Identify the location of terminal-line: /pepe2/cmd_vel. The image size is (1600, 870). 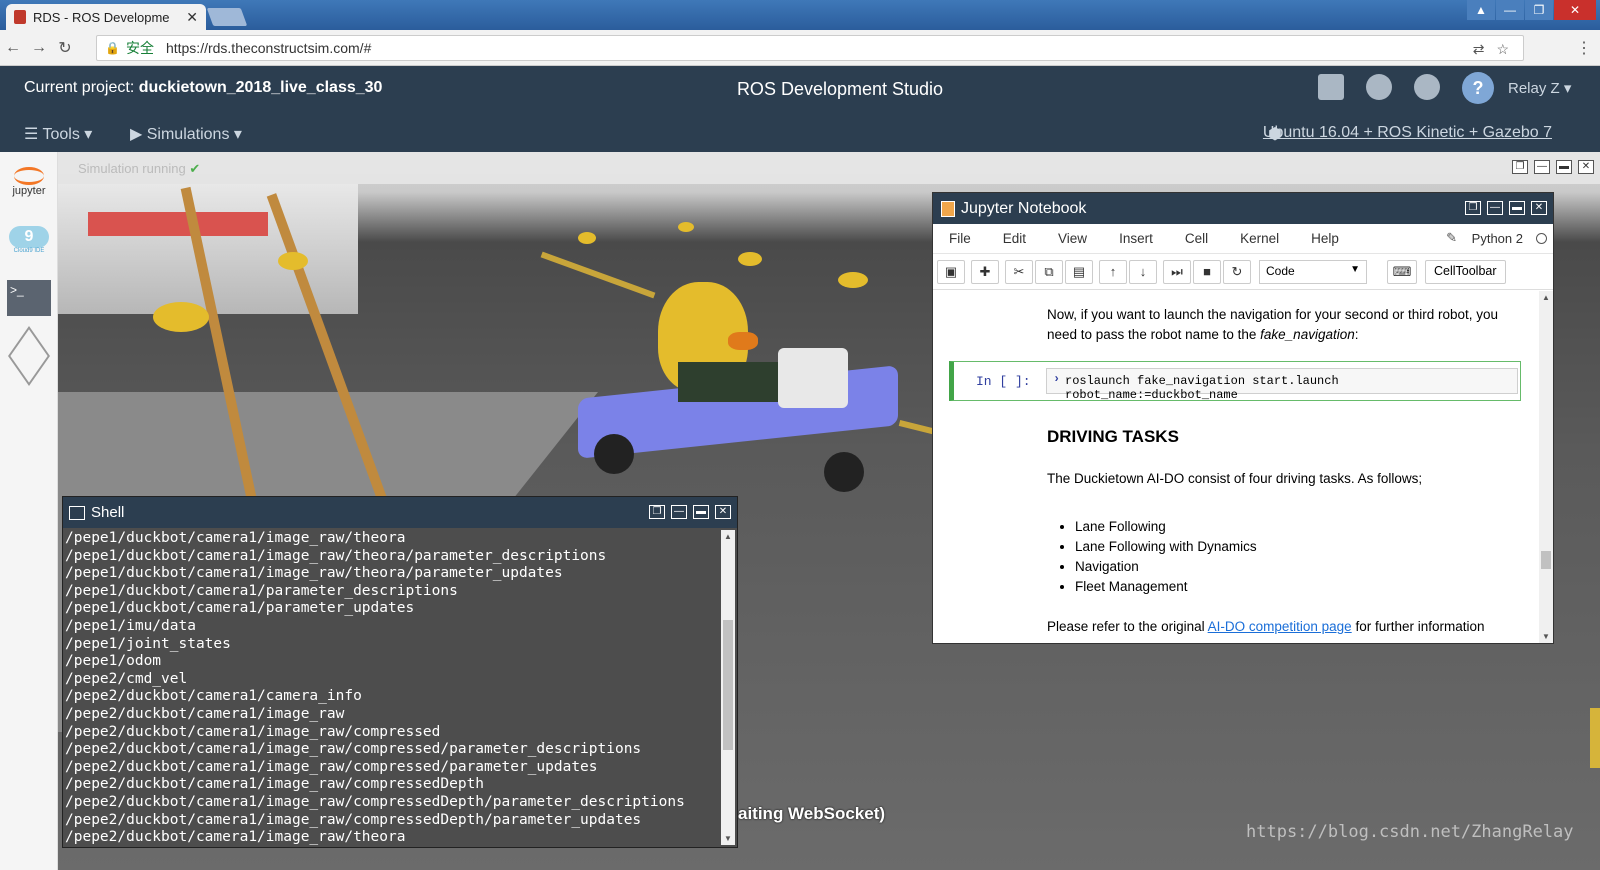
(126, 678).